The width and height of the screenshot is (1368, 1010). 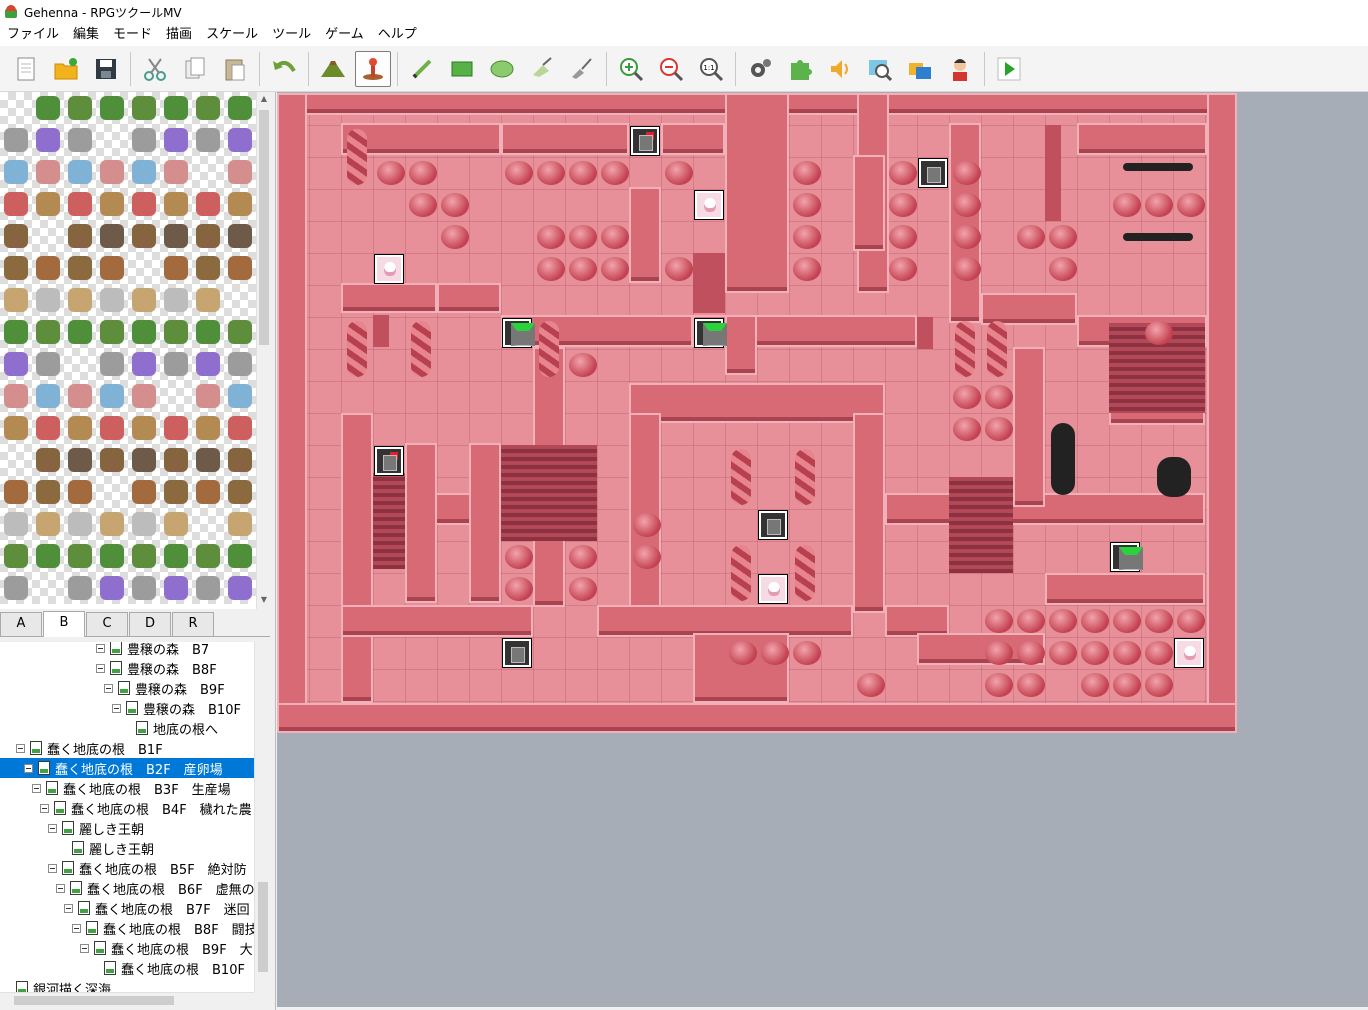 I want to click on tab-r: R, so click(x=193, y=624).